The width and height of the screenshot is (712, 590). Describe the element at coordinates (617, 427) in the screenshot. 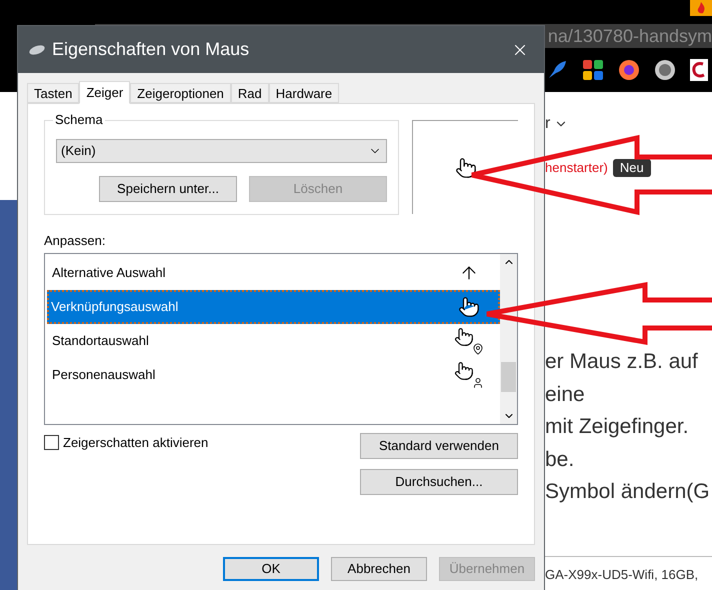

I see `article-text: mit Zeigefinger.` at that location.